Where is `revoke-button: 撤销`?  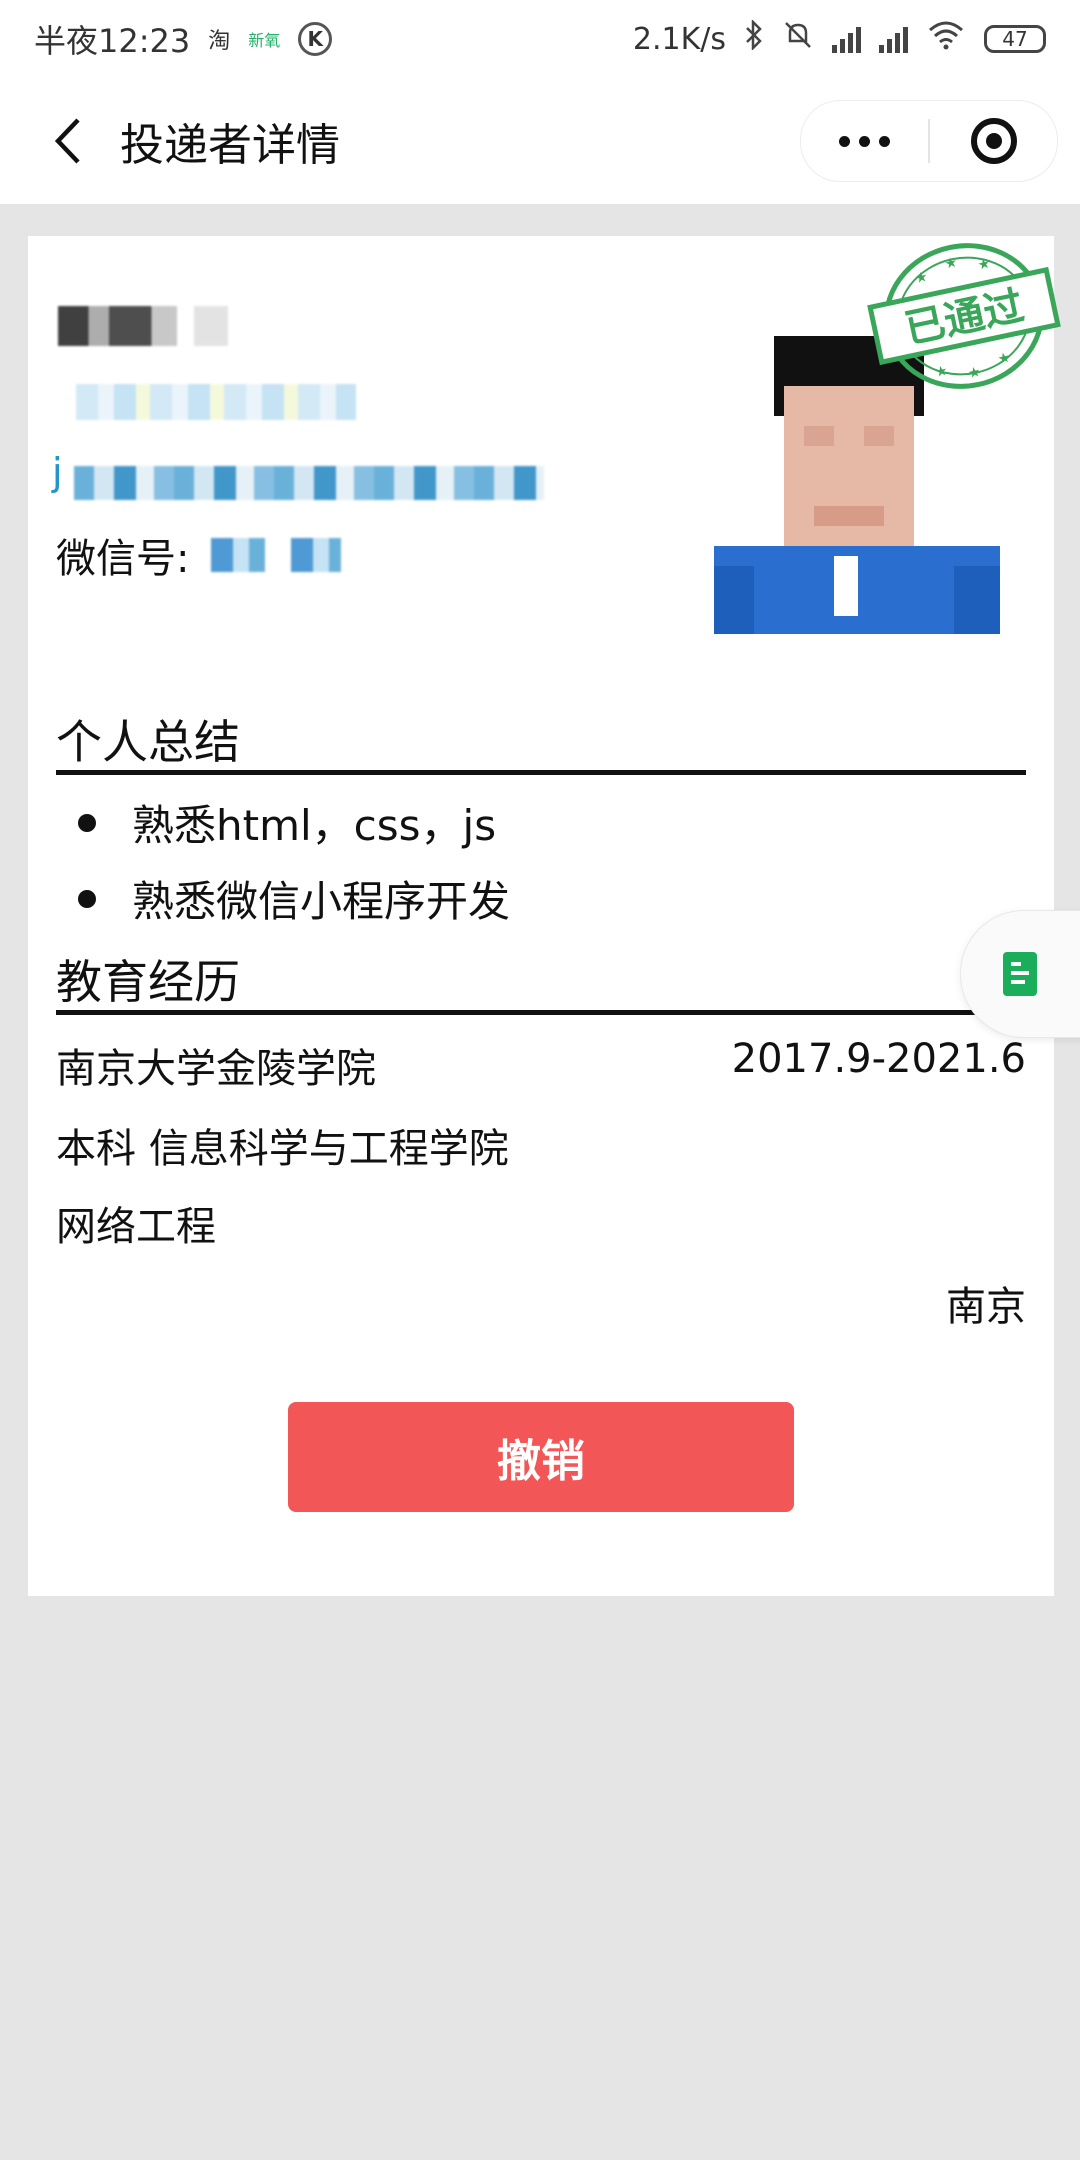 revoke-button: 撤销 is located at coordinates (541, 1457).